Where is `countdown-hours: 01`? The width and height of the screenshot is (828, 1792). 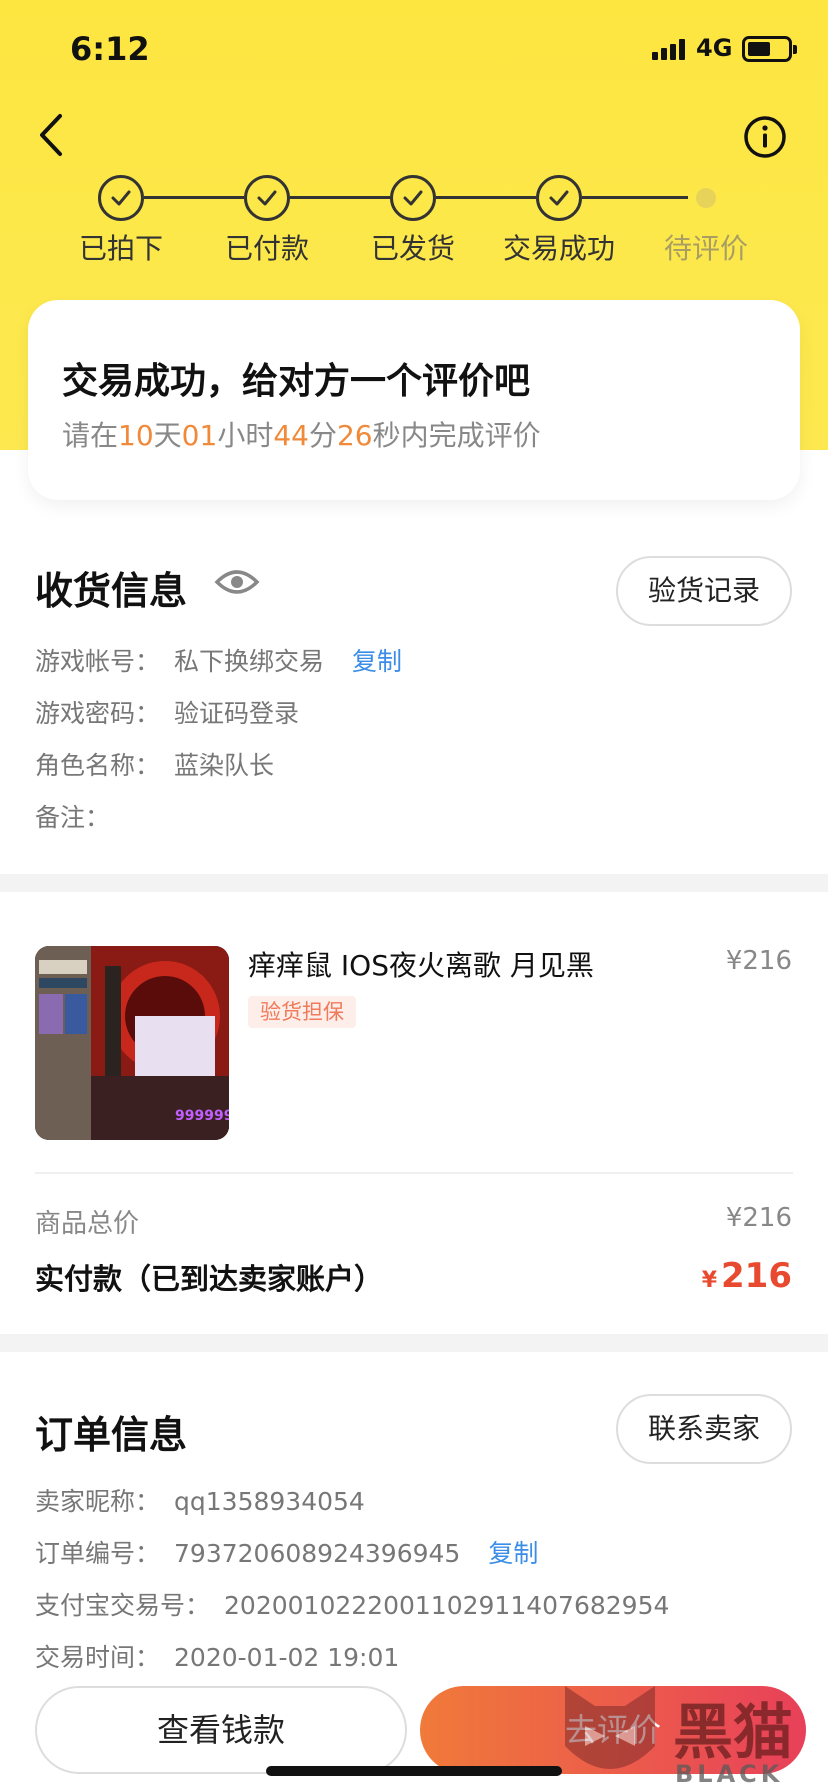
countdown-hours: 01 is located at coordinates (199, 435).